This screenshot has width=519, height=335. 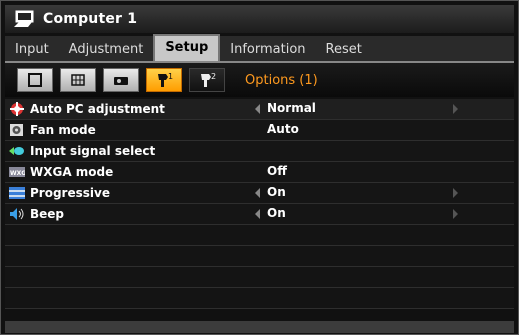 What do you see at coordinates (164, 80) in the screenshot?
I see `options1-icon: 1` at bounding box center [164, 80].